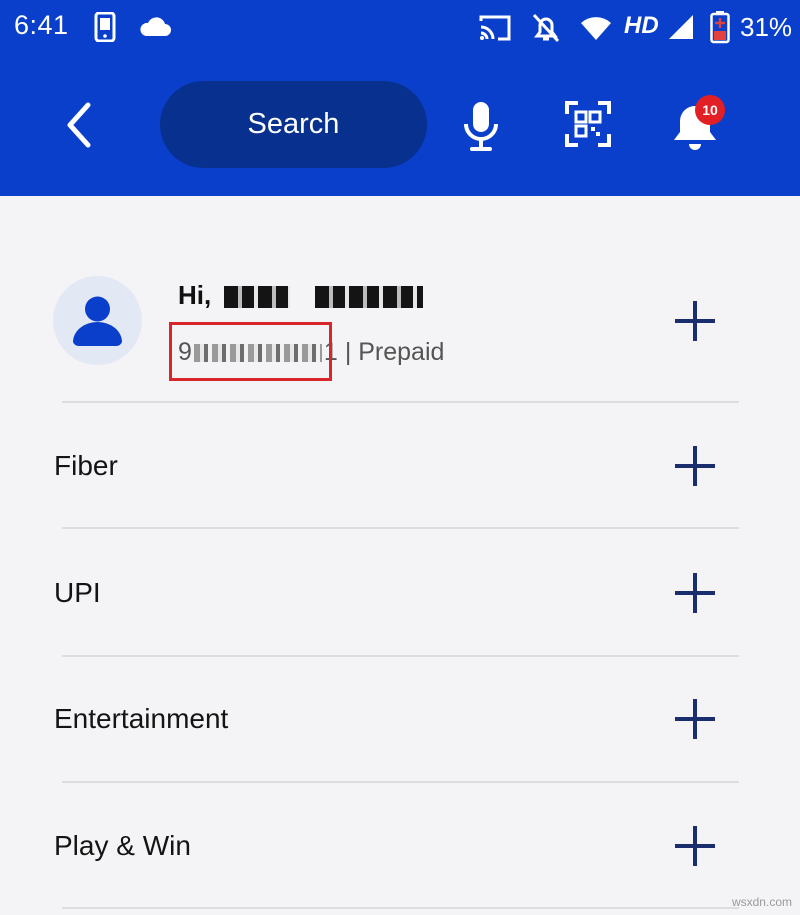  Describe the element at coordinates (155, 26) in the screenshot. I see `cloud-icon` at that location.